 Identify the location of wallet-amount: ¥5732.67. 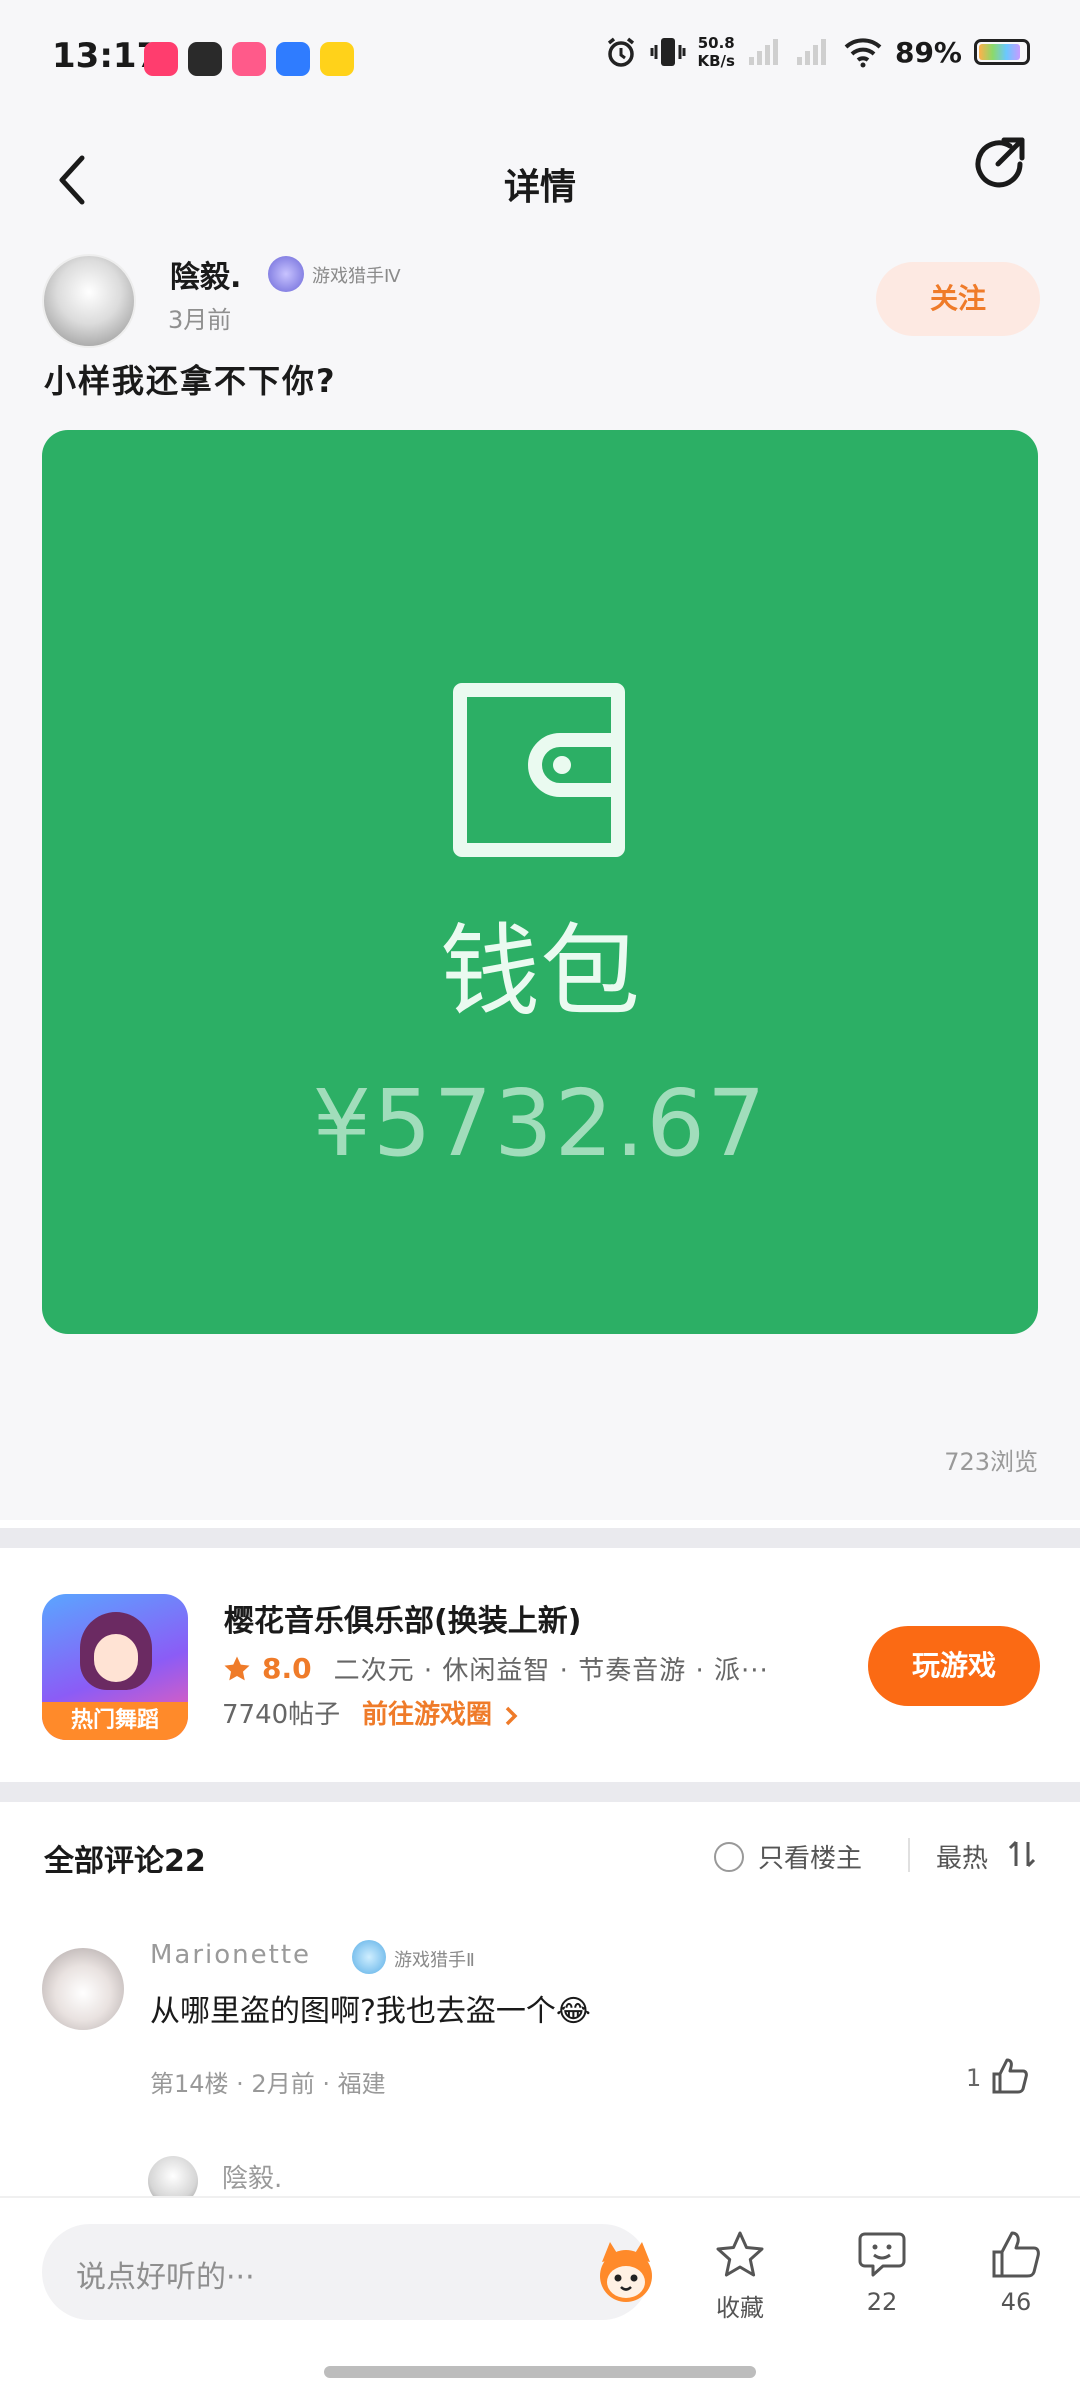
(540, 1123).